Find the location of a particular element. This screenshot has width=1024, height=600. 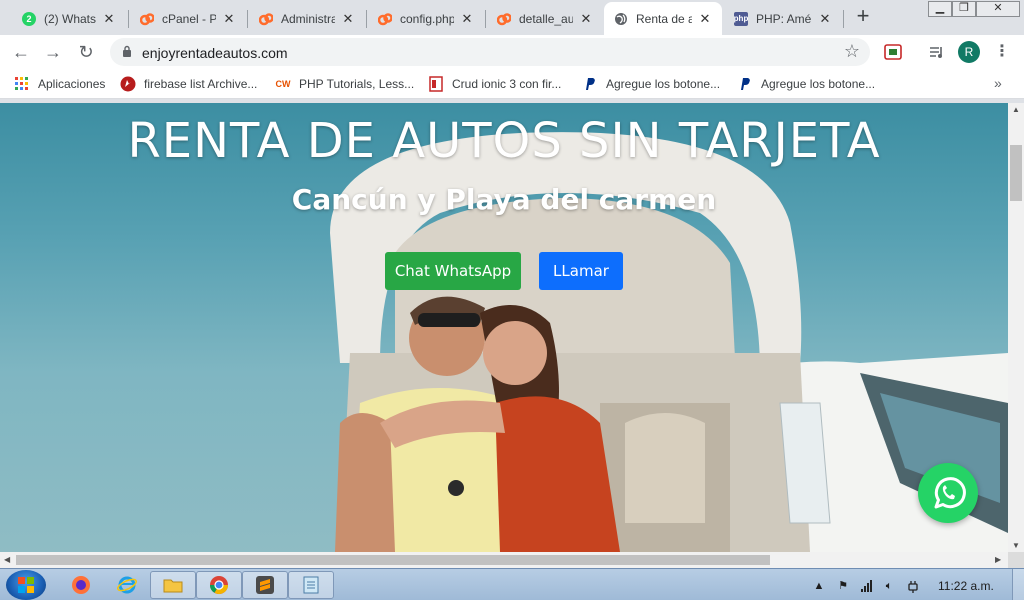

taskbar-clock: 11:22 a.m. is located at coordinates (966, 586).